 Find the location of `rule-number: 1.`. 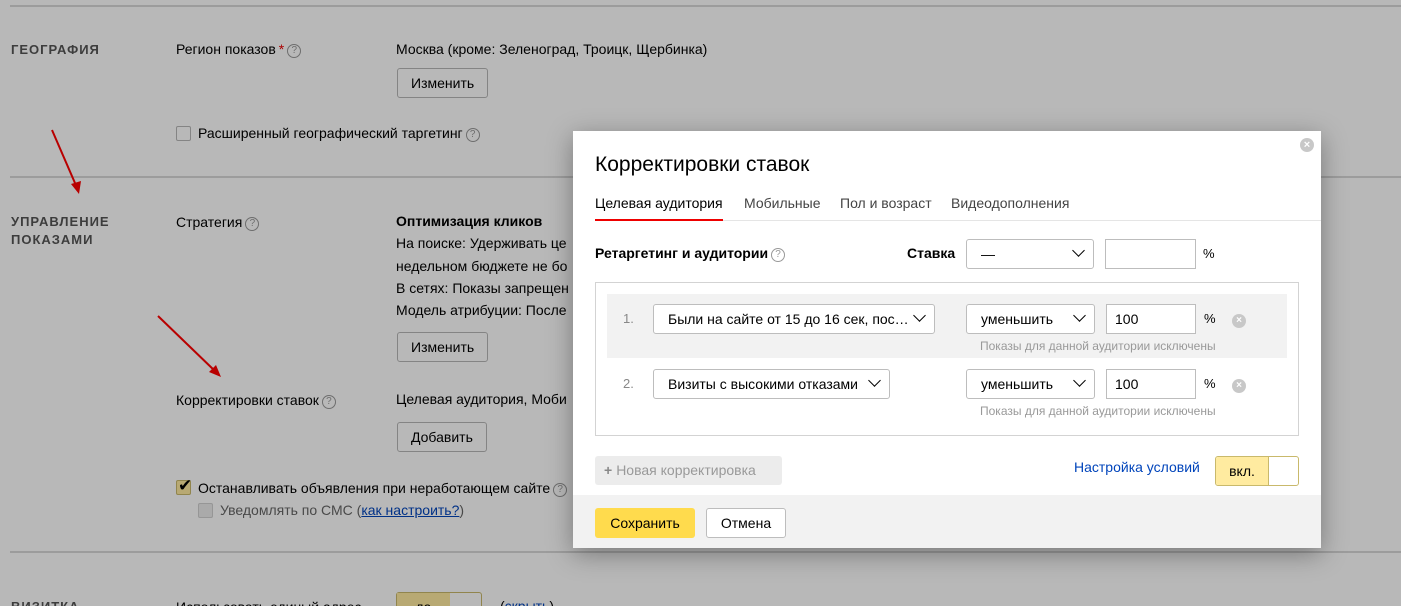

rule-number: 1. is located at coordinates (628, 318).